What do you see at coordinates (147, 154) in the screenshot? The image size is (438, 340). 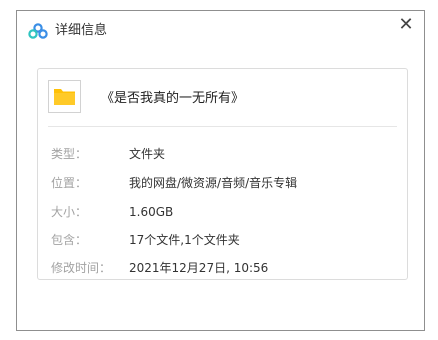 I see `type-value: 文件夹` at bounding box center [147, 154].